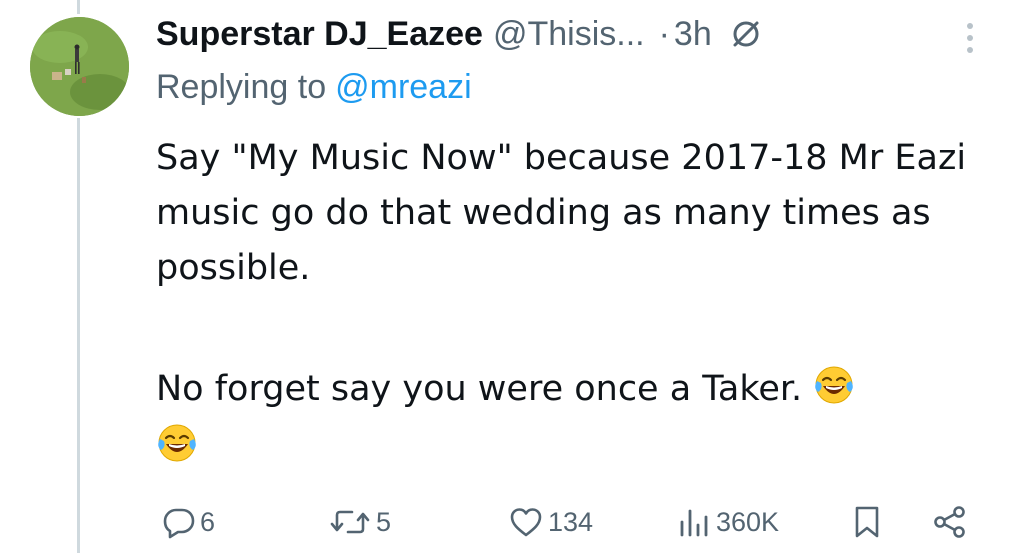 The image size is (1024, 553). I want to click on thread-connector-bottom, so click(78, 335).